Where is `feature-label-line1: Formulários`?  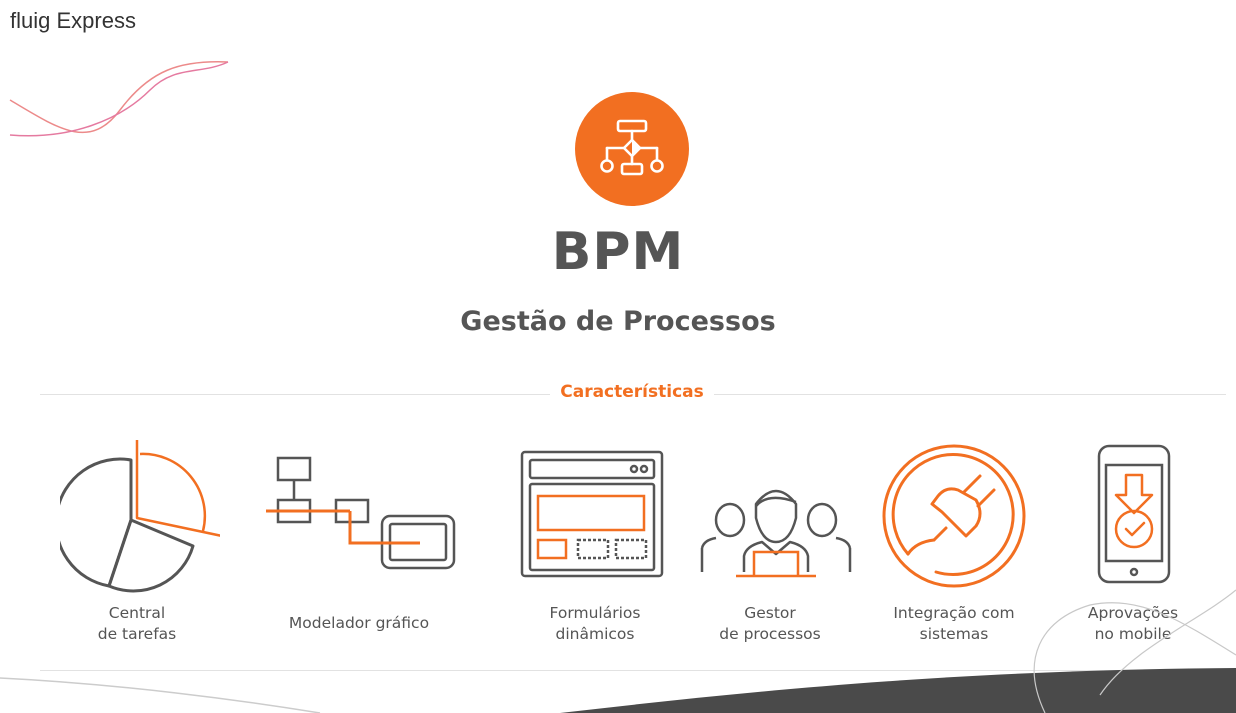
feature-label-line1: Formulários is located at coordinates (595, 613).